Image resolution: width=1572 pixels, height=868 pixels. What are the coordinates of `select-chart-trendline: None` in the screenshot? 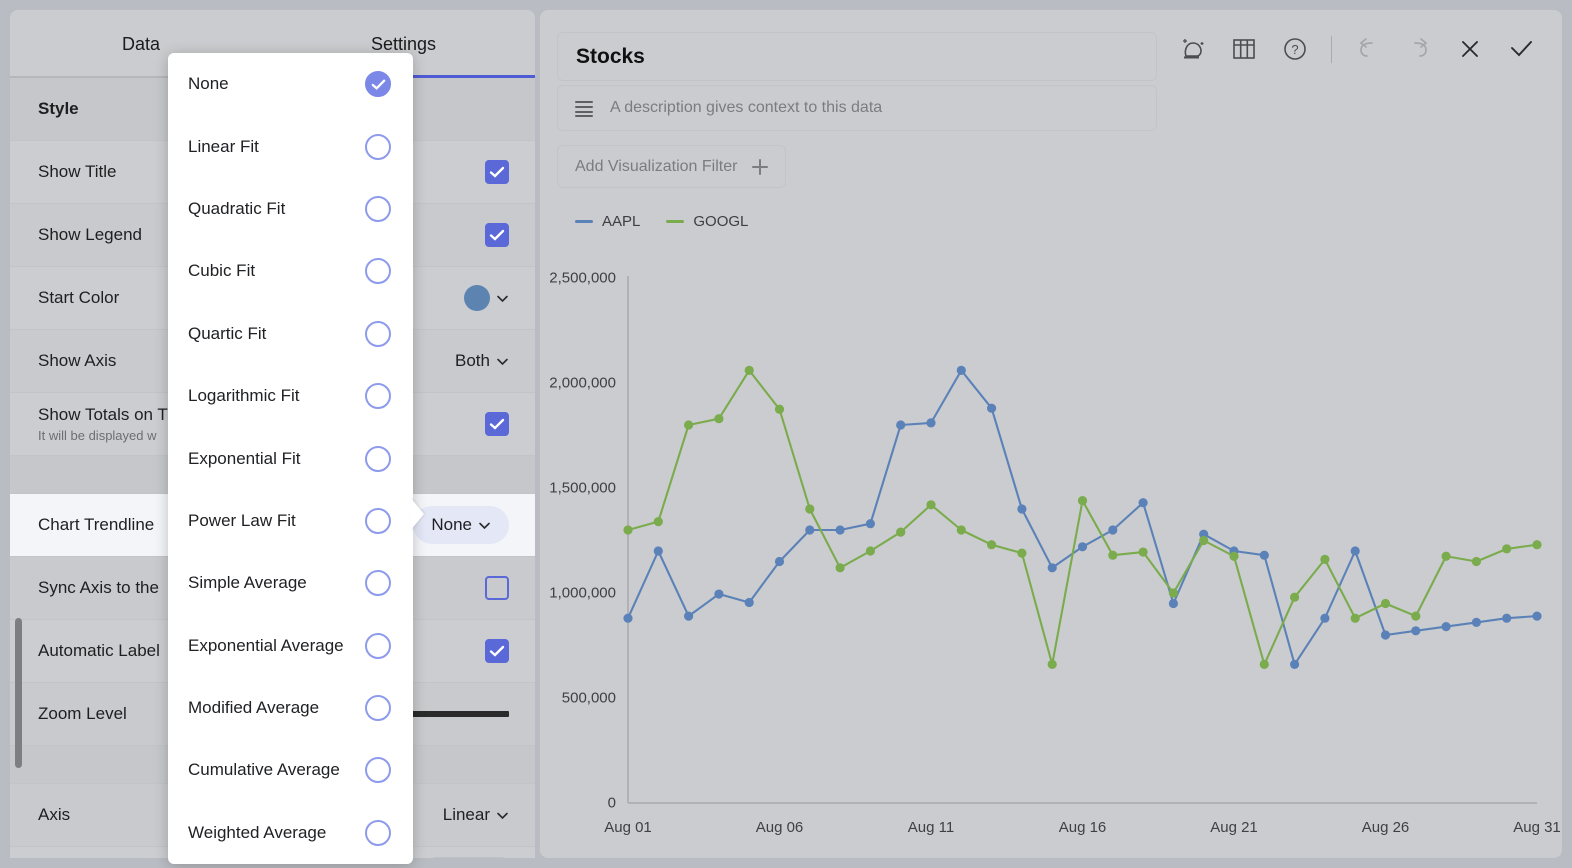 It's located at (461, 525).